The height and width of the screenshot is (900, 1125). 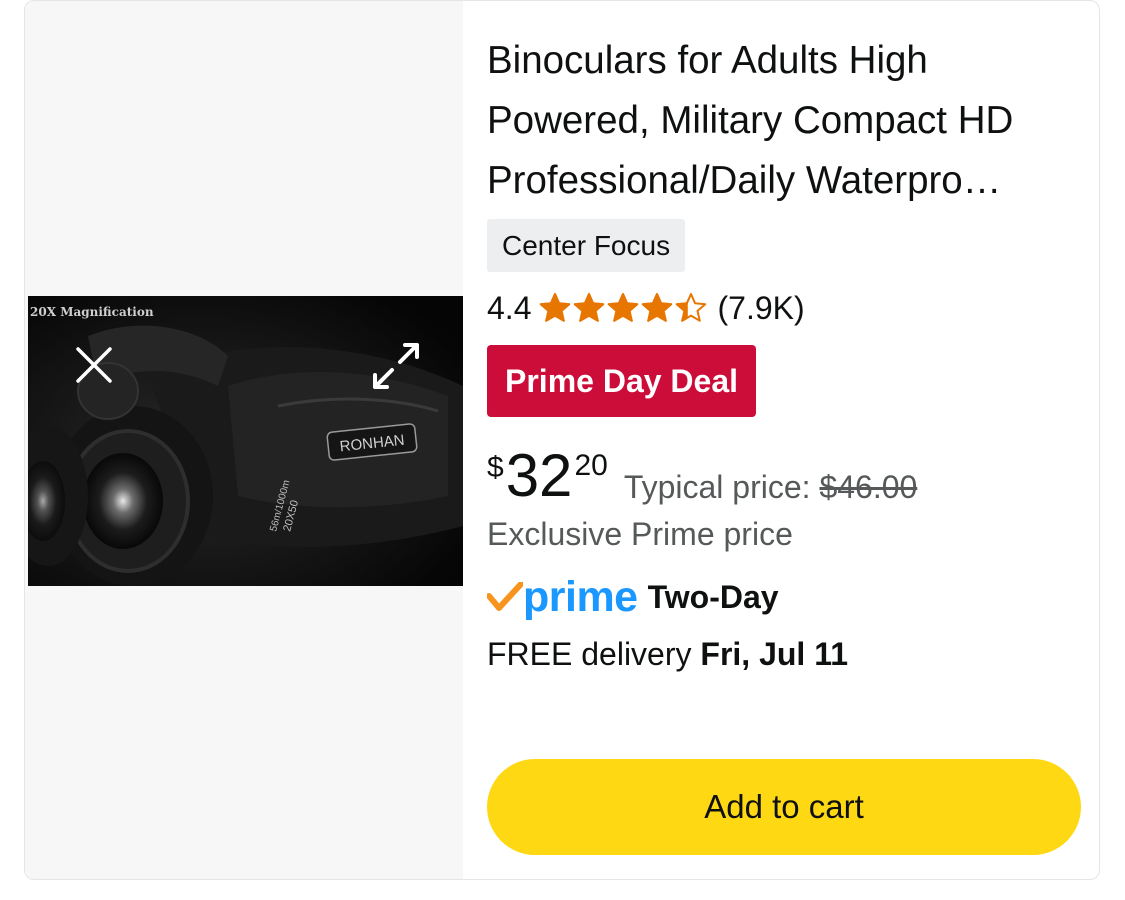 I want to click on video-overlay-label: 20X Magnification, so click(x=92, y=312).